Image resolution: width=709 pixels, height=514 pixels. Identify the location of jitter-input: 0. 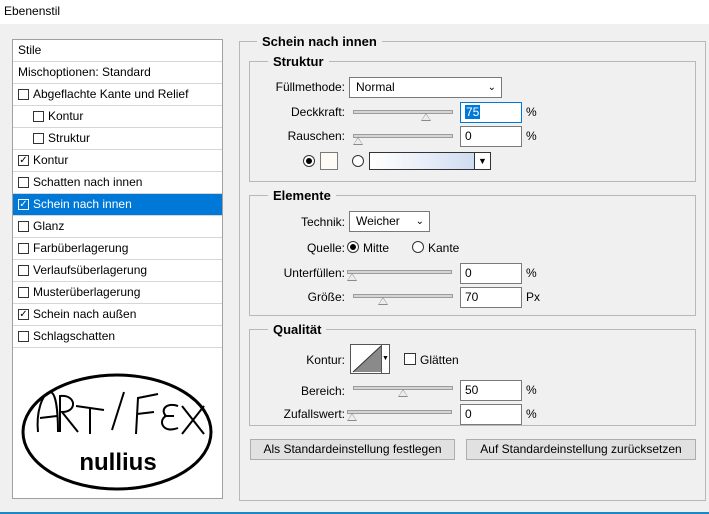
(491, 414).